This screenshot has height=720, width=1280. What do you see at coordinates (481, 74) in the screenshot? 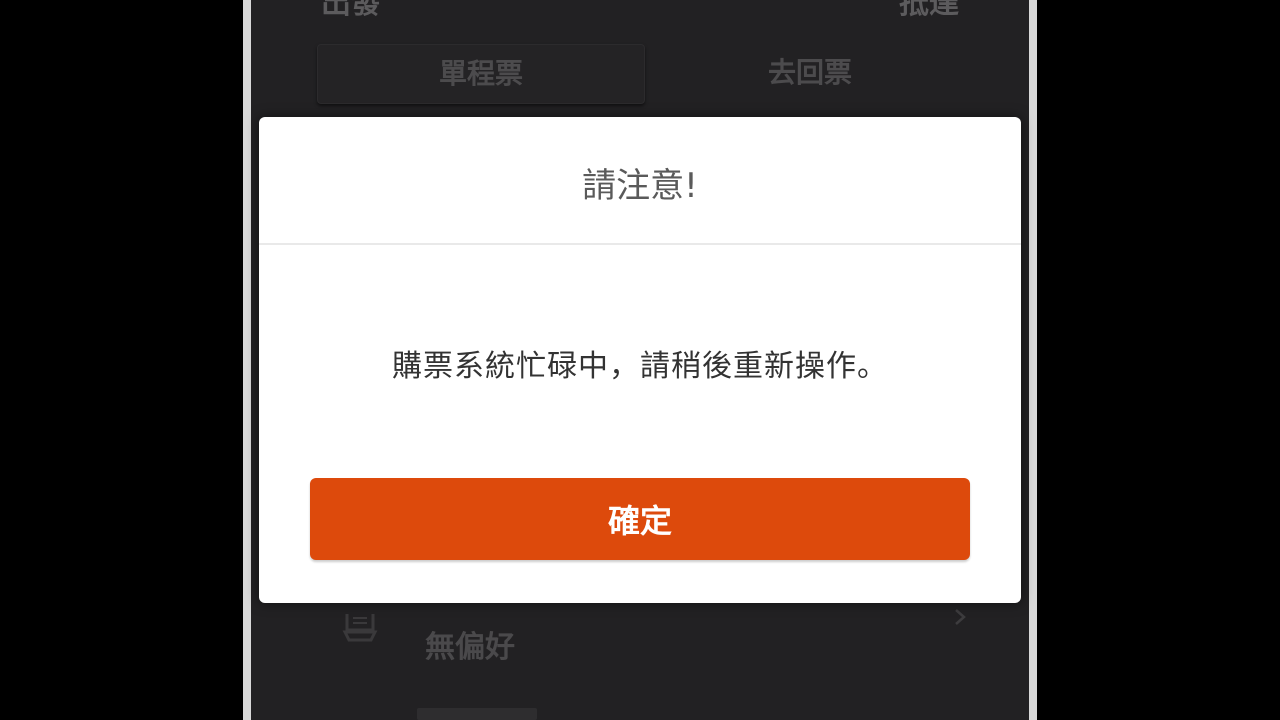
I see `tab-one-way: 單程票` at bounding box center [481, 74].